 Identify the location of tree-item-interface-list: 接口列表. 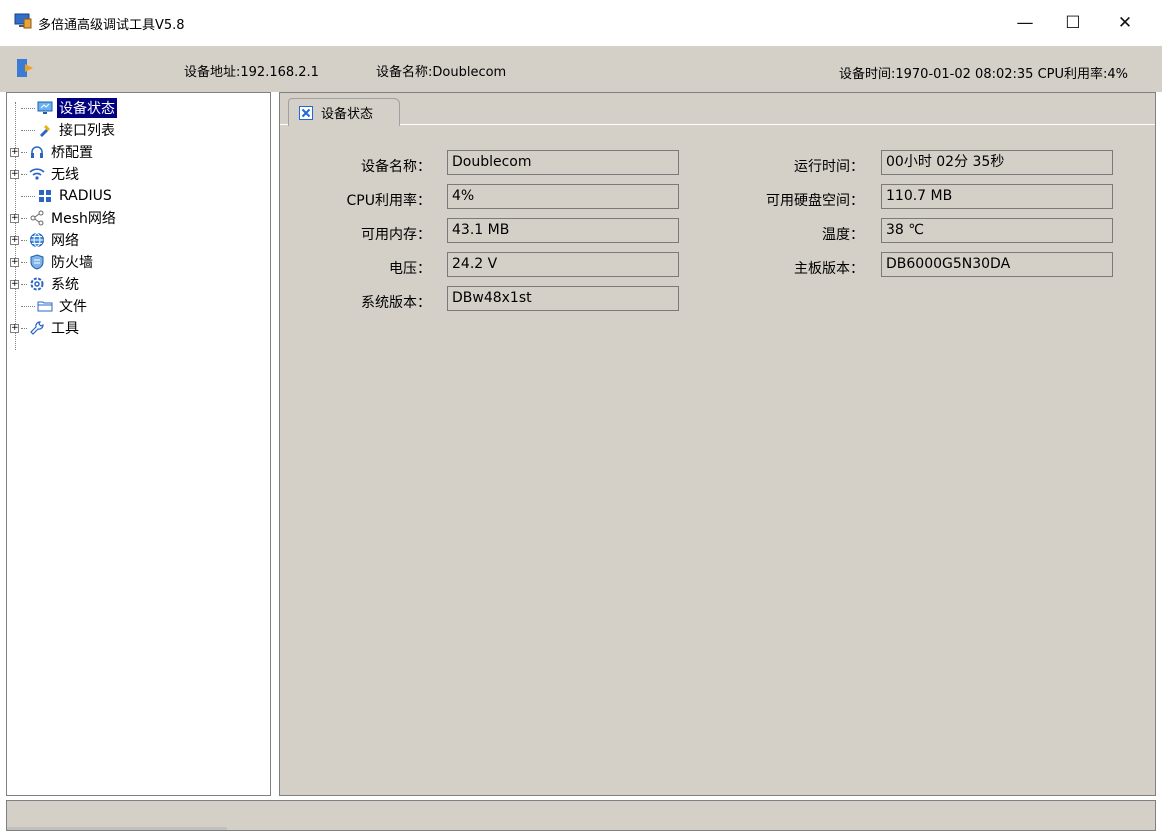
(62, 130).